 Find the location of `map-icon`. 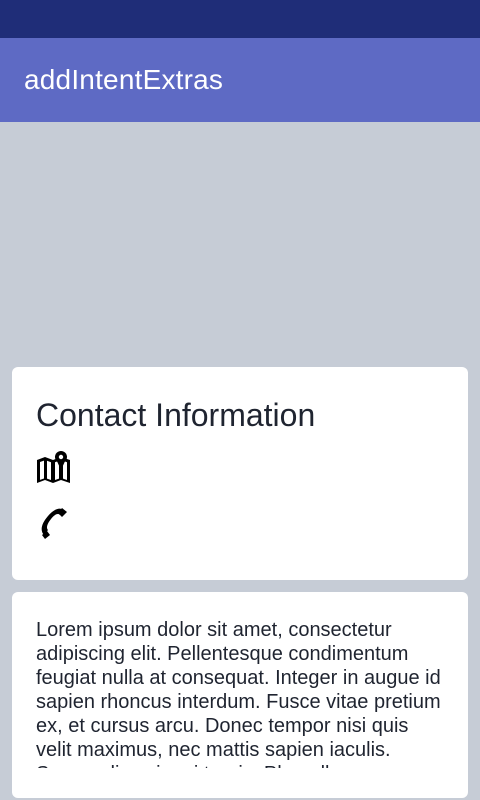

map-icon is located at coordinates (54, 468).